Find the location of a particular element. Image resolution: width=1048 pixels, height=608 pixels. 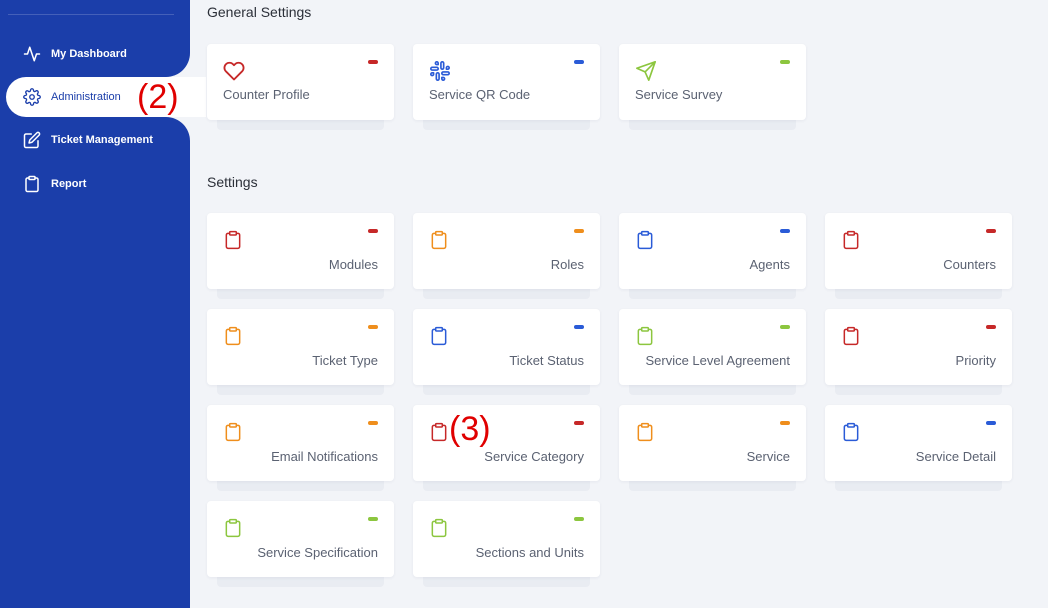

card-wrapper: Service is located at coordinates (712, 448).